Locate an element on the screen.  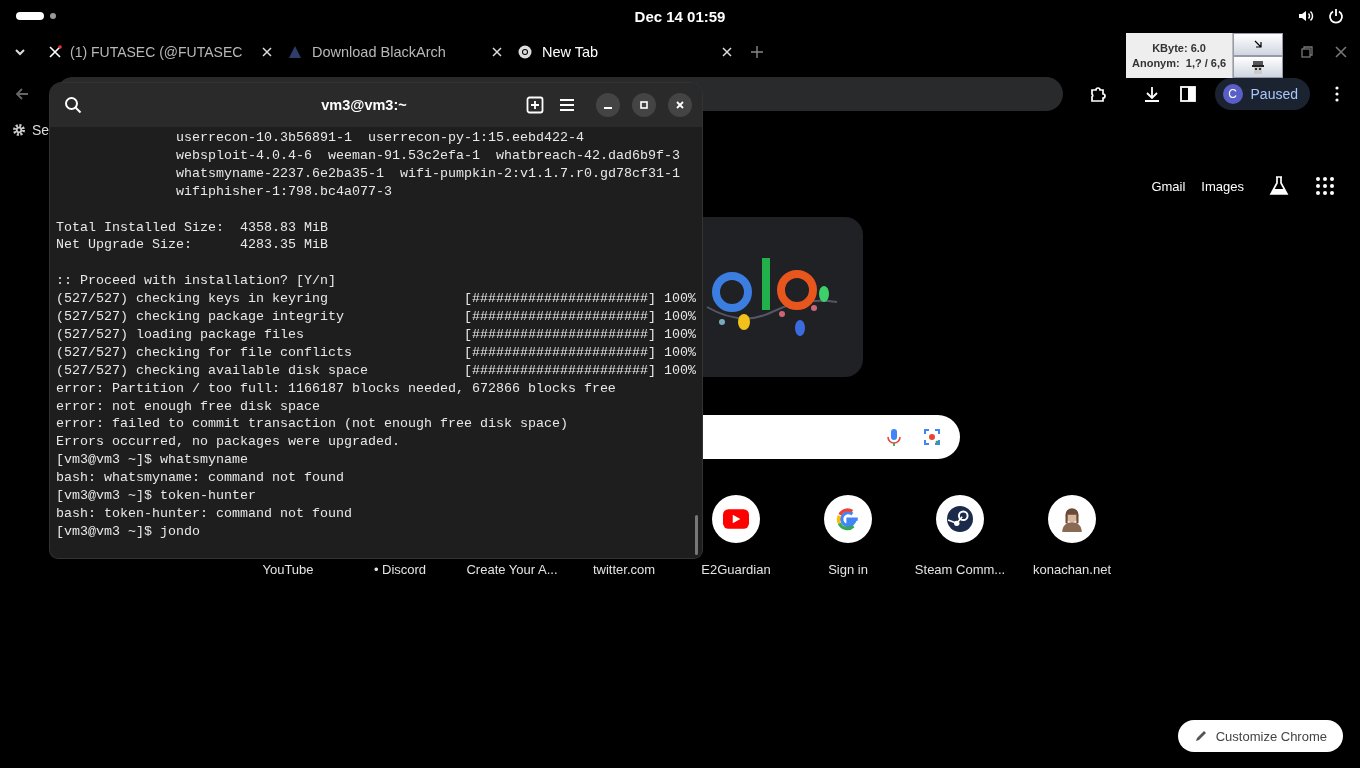
header-link: Gmail is located at coordinates (1168, 186).